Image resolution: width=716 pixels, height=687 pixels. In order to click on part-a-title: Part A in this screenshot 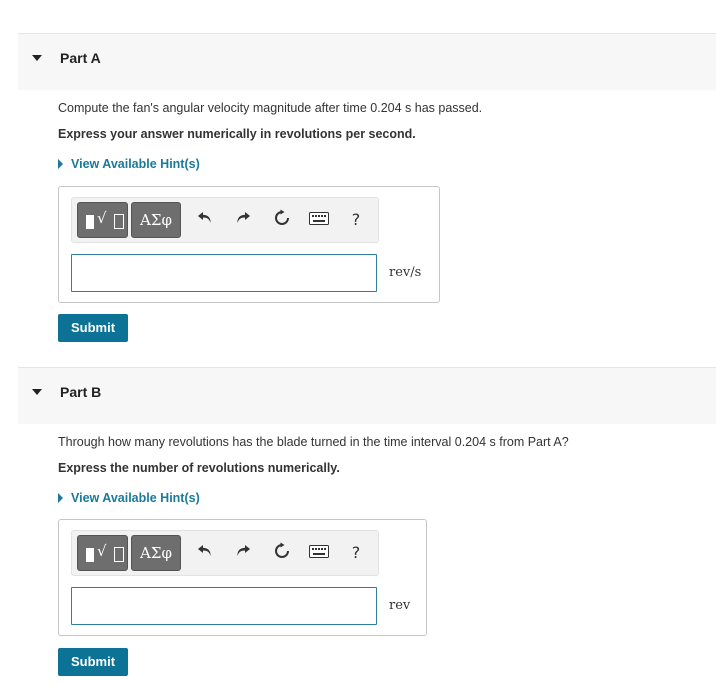, I will do `click(80, 58)`.